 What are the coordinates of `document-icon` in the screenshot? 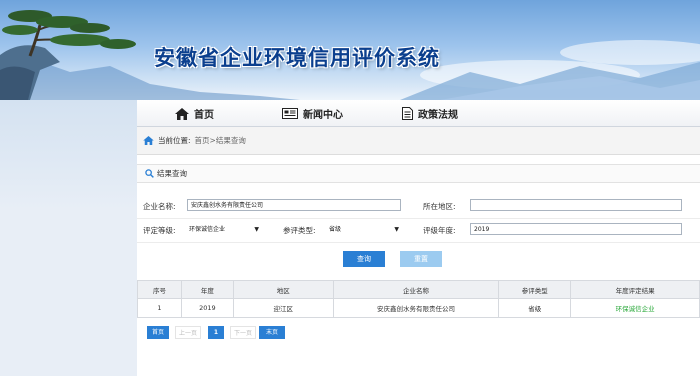 It's located at (407, 113).